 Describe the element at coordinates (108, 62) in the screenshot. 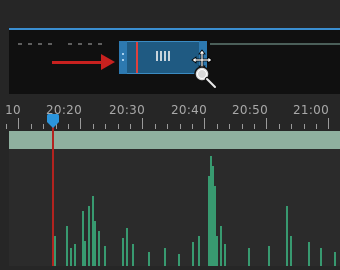

I see `red-arrow-head` at that location.